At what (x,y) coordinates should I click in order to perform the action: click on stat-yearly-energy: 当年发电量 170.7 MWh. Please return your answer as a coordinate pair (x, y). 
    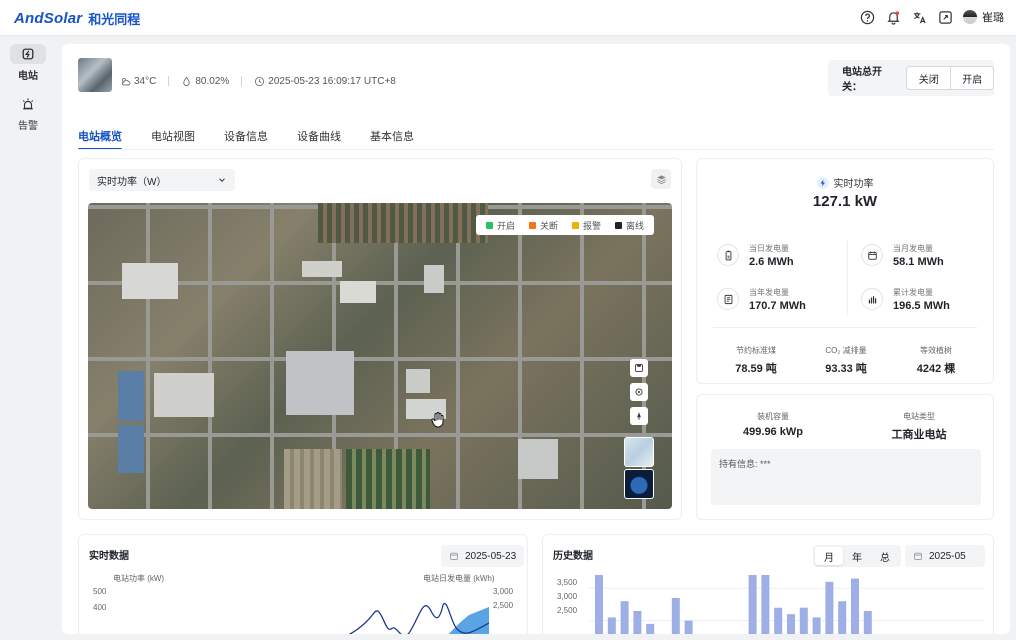
    Looking at the image, I should click on (777, 300).